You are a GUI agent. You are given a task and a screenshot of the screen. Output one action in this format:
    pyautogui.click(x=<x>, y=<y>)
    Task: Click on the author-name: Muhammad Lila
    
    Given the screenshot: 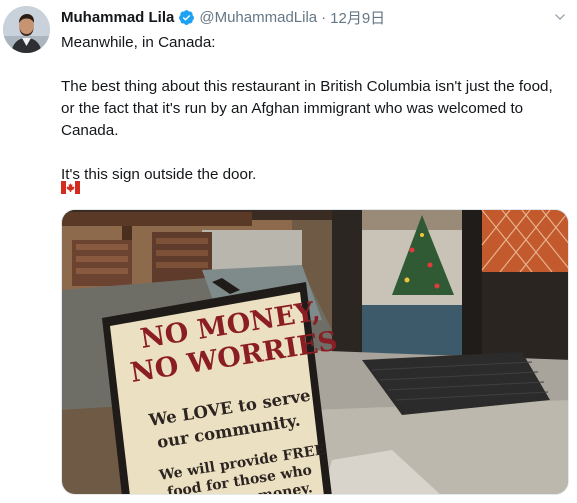 What is the action you would take?
    pyautogui.click(x=117, y=17)
    